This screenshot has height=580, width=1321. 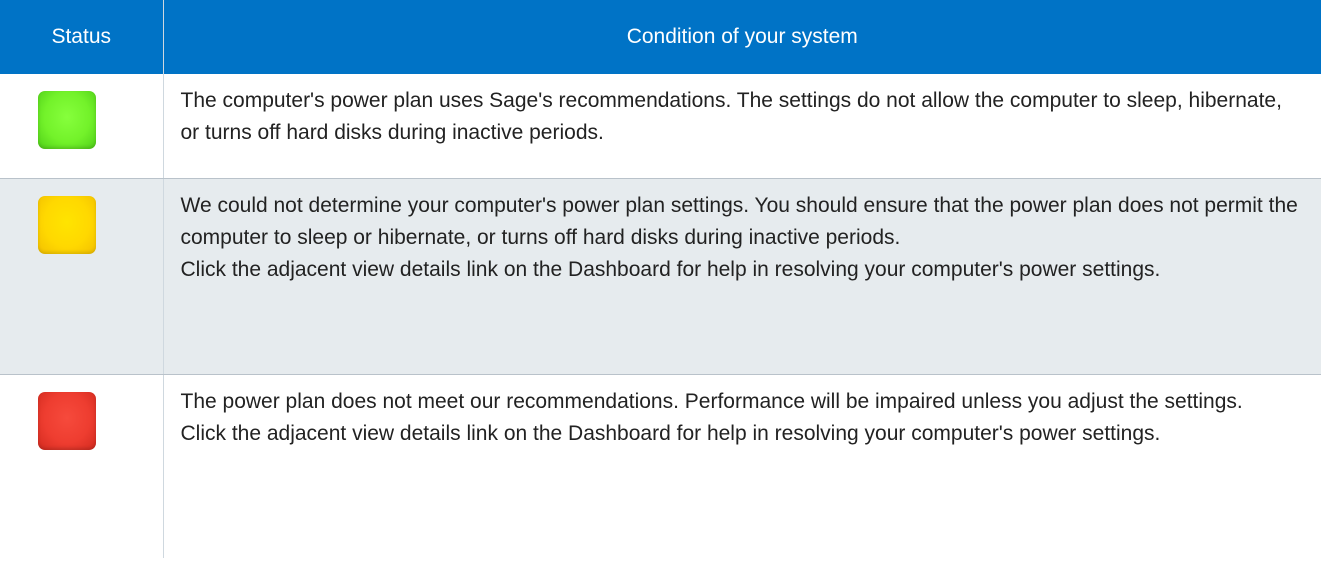 What do you see at coordinates (742, 37) in the screenshot?
I see `condition-column-header: Condition of your system` at bounding box center [742, 37].